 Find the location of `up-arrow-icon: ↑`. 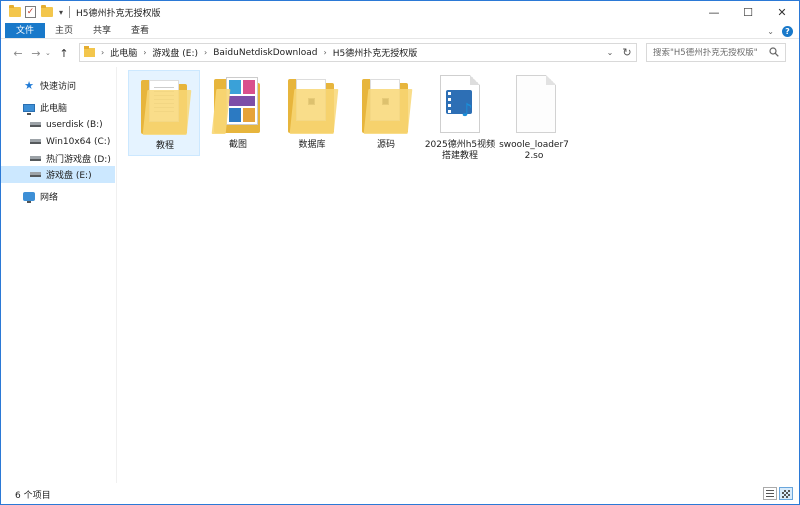

up-arrow-icon: ↑ is located at coordinates (64, 53).